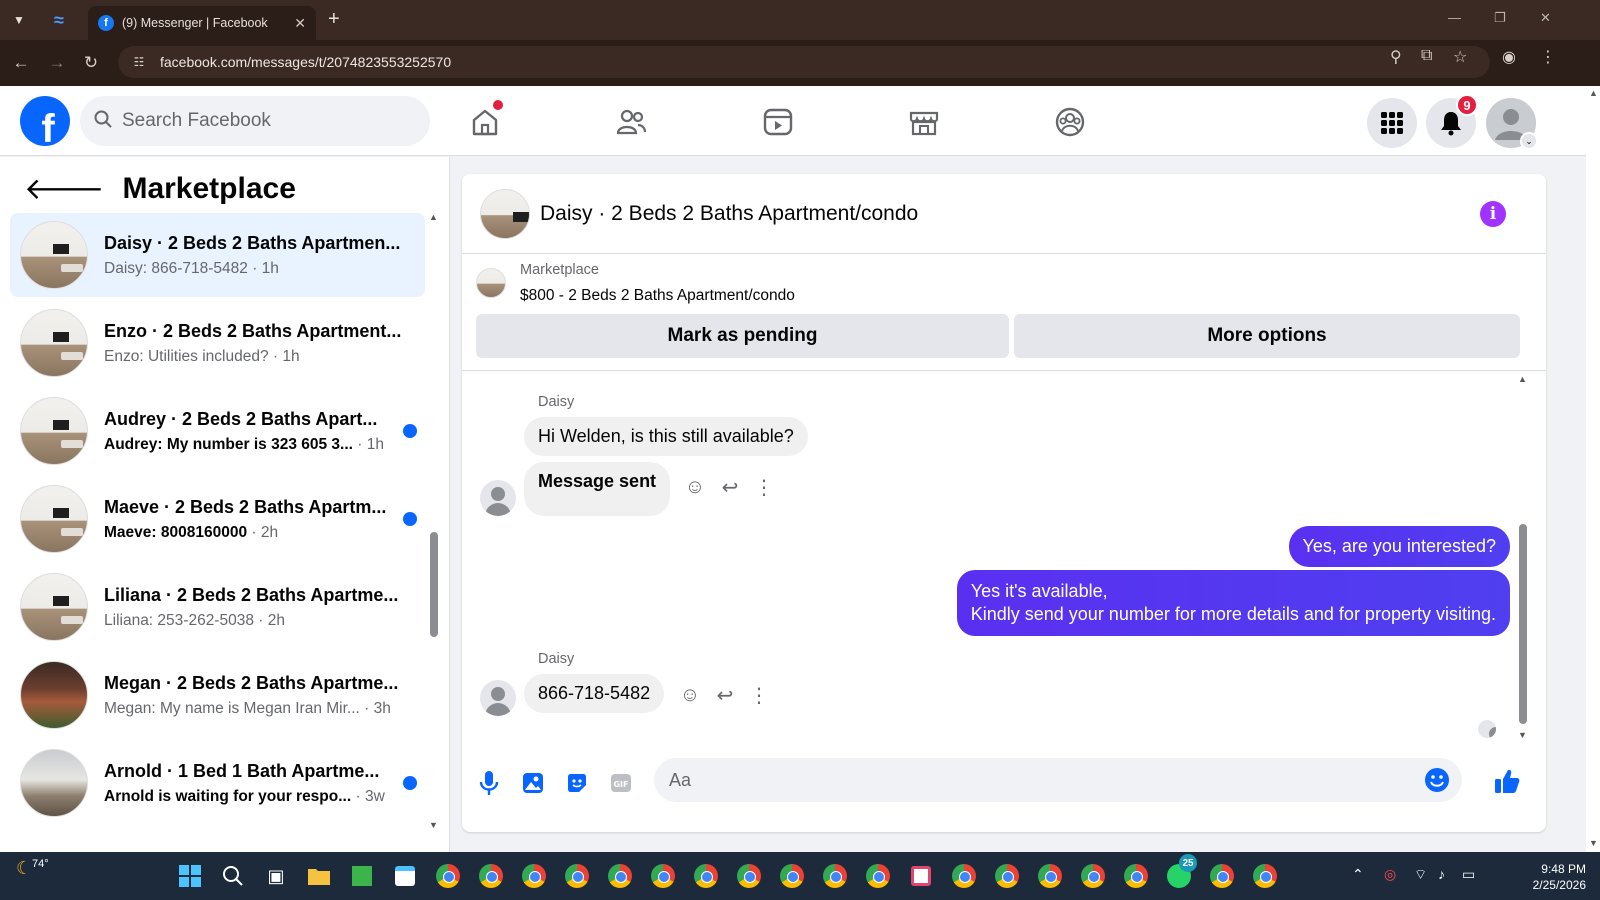 Image resolution: width=1600 pixels, height=900 pixels. I want to click on zoom-icon: ⚲, so click(1396, 57).